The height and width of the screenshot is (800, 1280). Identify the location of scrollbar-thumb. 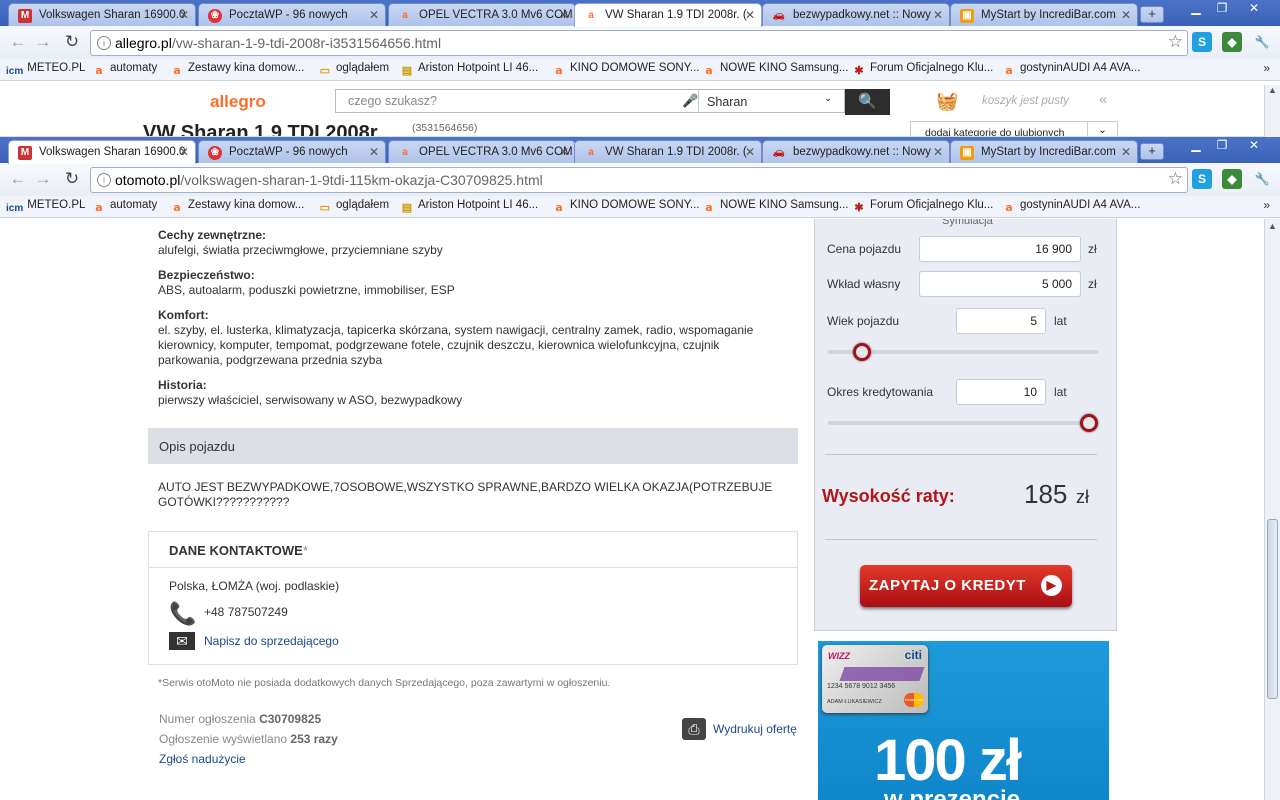
(1272, 609).